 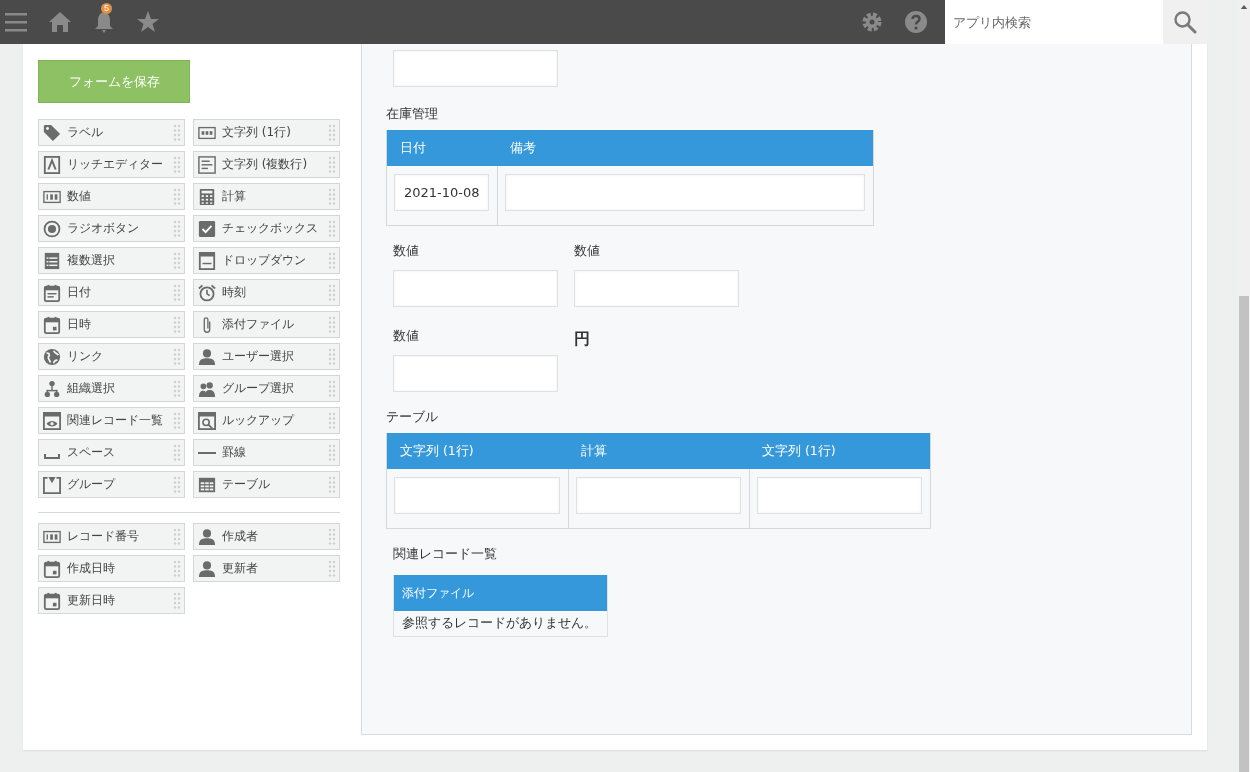 I want to click on field-palette-item: ルックアップ, so click(x=266, y=420).